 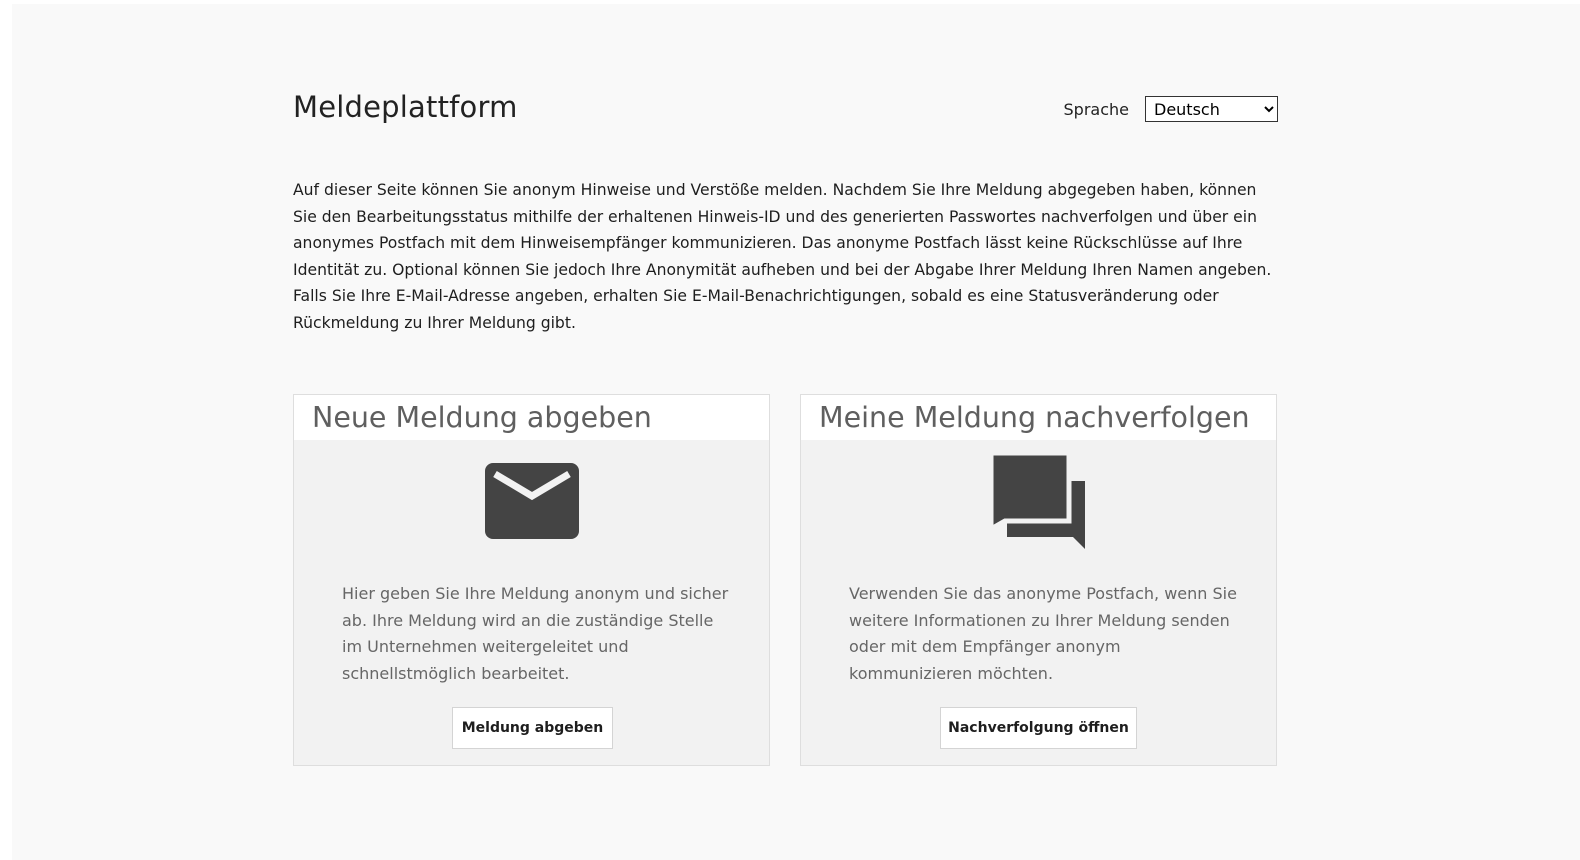 What do you see at coordinates (482, 417) in the screenshot?
I see `card-title: Neue Meldung abgeben` at bounding box center [482, 417].